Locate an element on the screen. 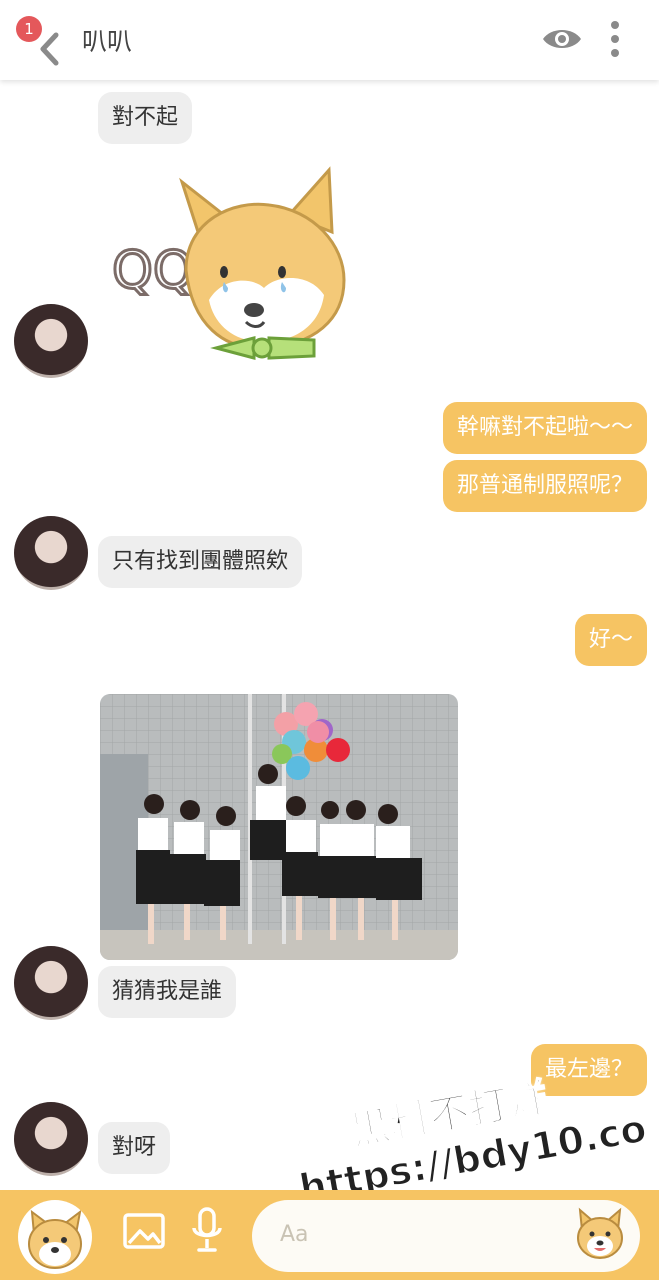 Image resolution: width=659 pixels, height=1280 pixels. shiba-crying-sticker: QQ is located at coordinates (229, 265).